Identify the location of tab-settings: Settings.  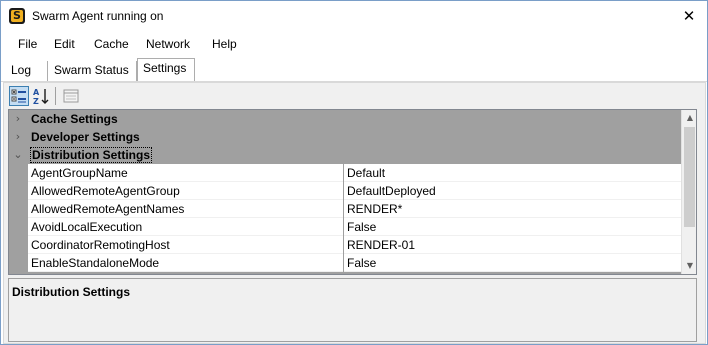
(166, 70).